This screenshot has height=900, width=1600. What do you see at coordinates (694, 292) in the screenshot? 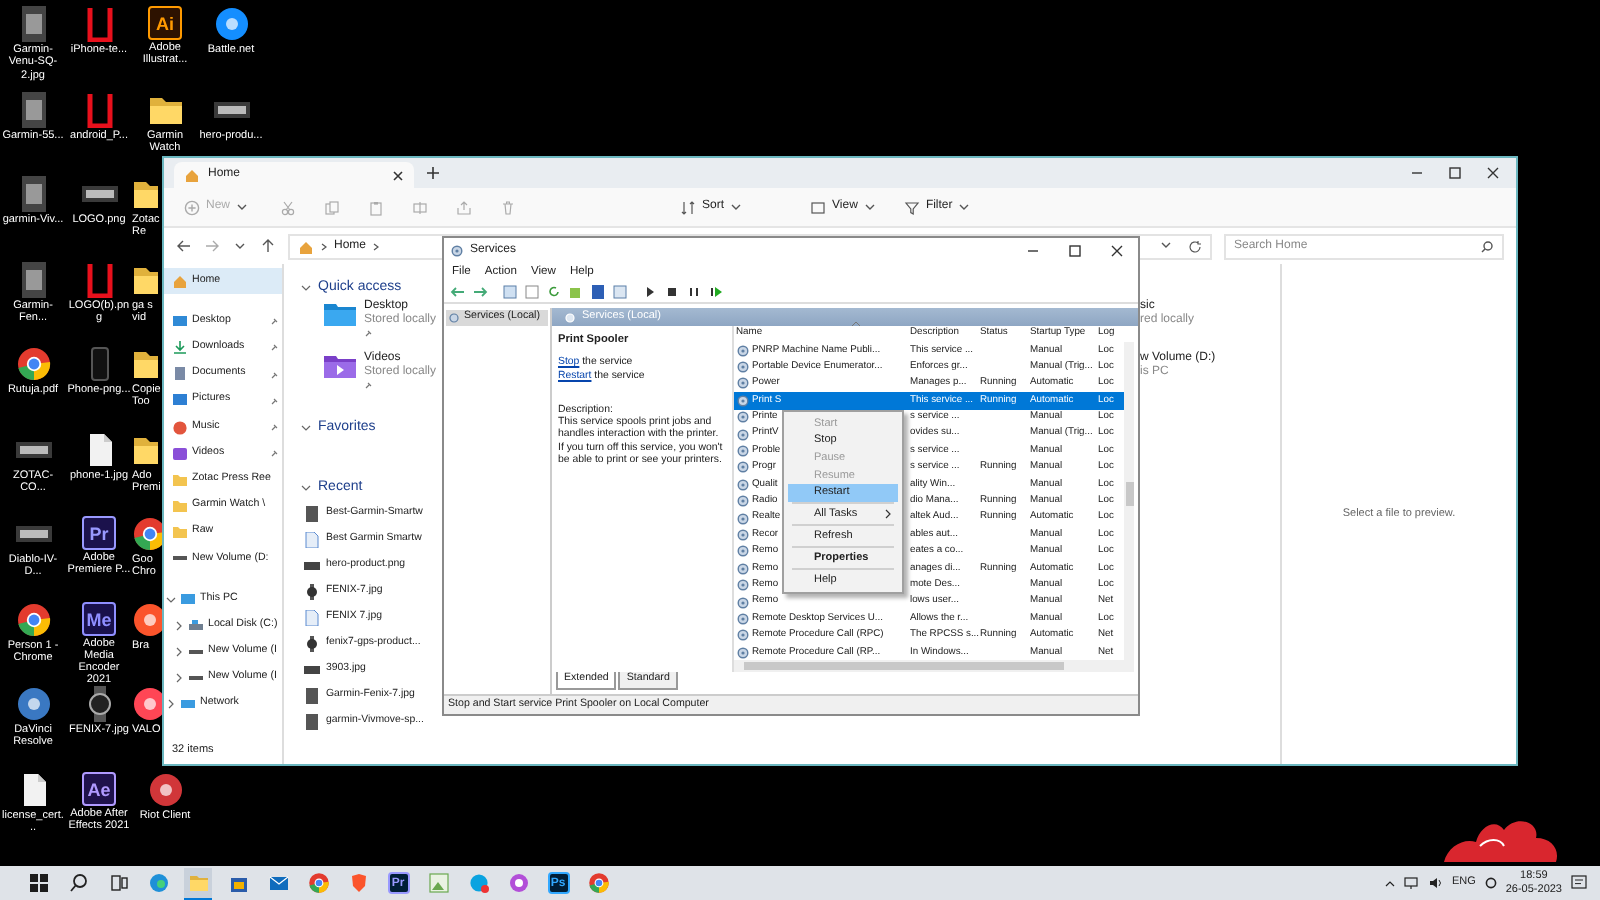
I see `pause-icon` at bounding box center [694, 292].